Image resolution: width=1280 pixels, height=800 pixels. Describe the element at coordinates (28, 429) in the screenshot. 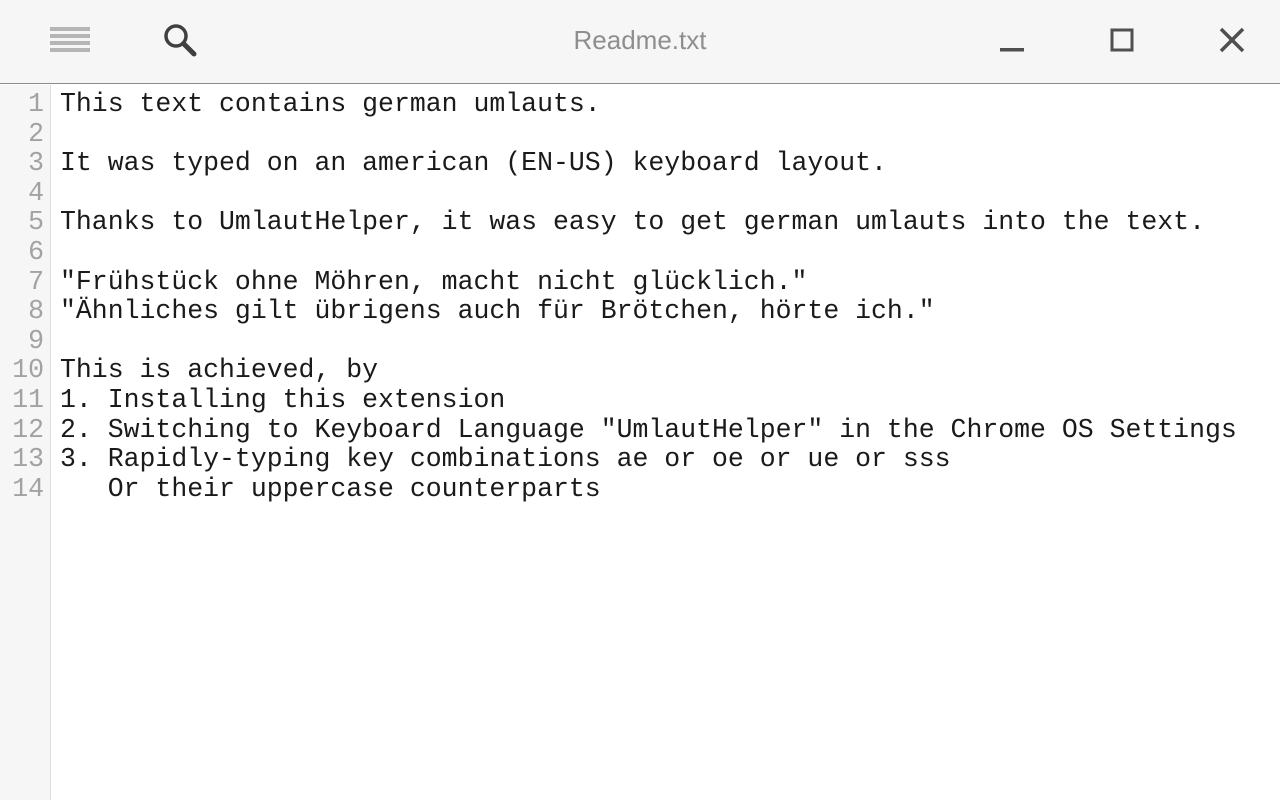

I see `line-number: 12` at that location.